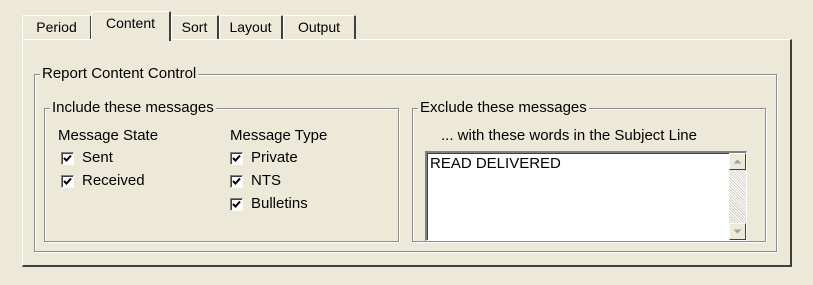  I want to click on private-checkbox, so click(236, 158).